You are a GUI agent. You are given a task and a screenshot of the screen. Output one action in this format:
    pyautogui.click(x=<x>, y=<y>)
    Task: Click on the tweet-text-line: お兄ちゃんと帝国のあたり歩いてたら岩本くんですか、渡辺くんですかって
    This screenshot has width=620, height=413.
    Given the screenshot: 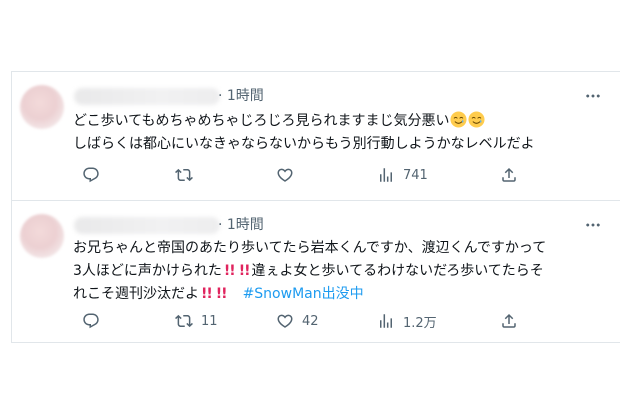 What is the action you would take?
    pyautogui.click(x=310, y=248)
    